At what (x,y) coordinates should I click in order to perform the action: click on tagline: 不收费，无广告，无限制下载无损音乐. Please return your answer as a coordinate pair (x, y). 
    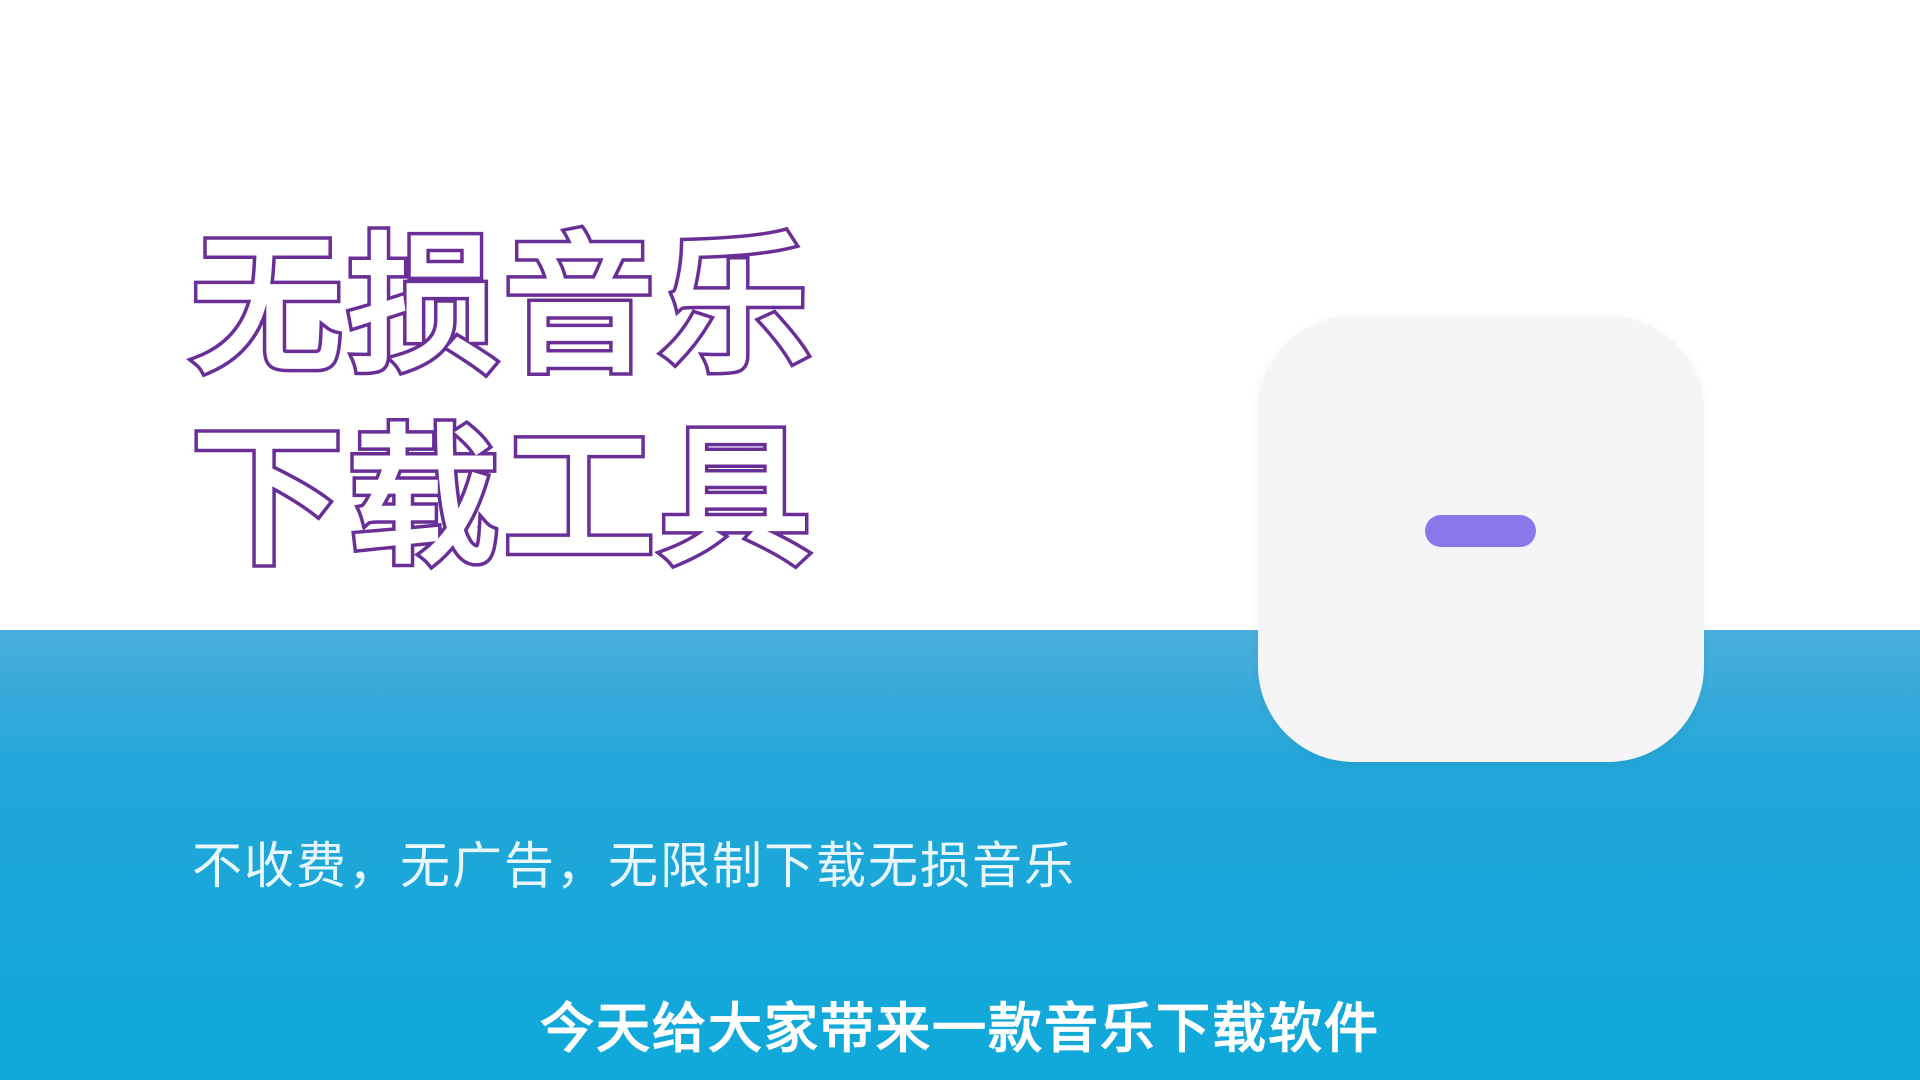
    Looking at the image, I should click on (634, 866).